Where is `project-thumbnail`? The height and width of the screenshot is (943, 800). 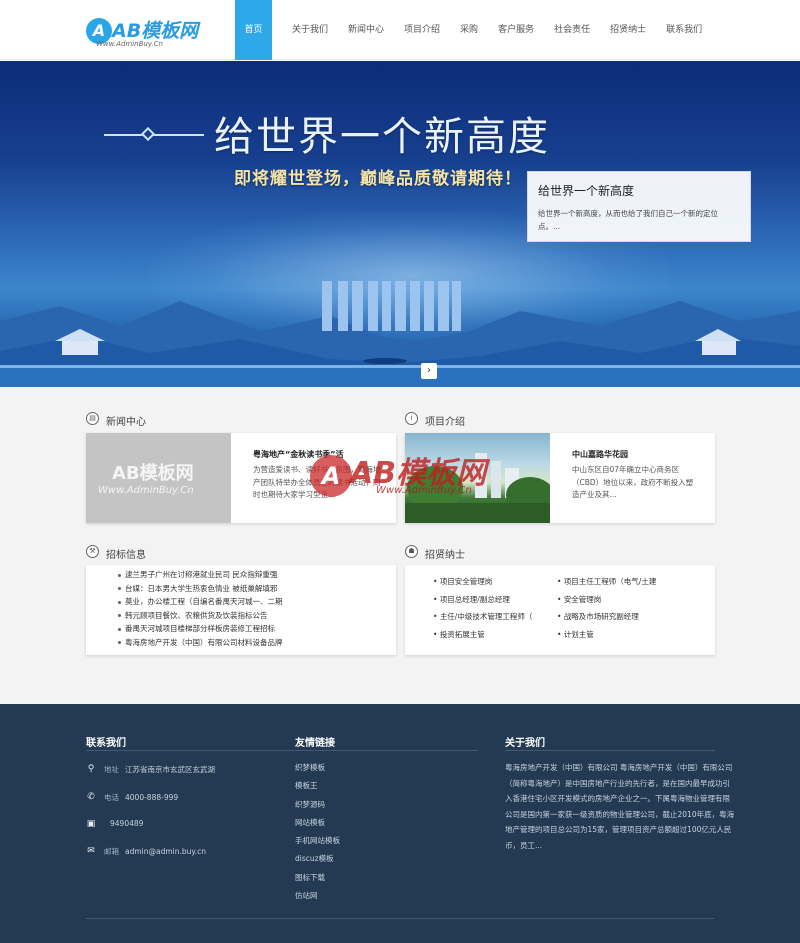
project-thumbnail is located at coordinates (477, 478).